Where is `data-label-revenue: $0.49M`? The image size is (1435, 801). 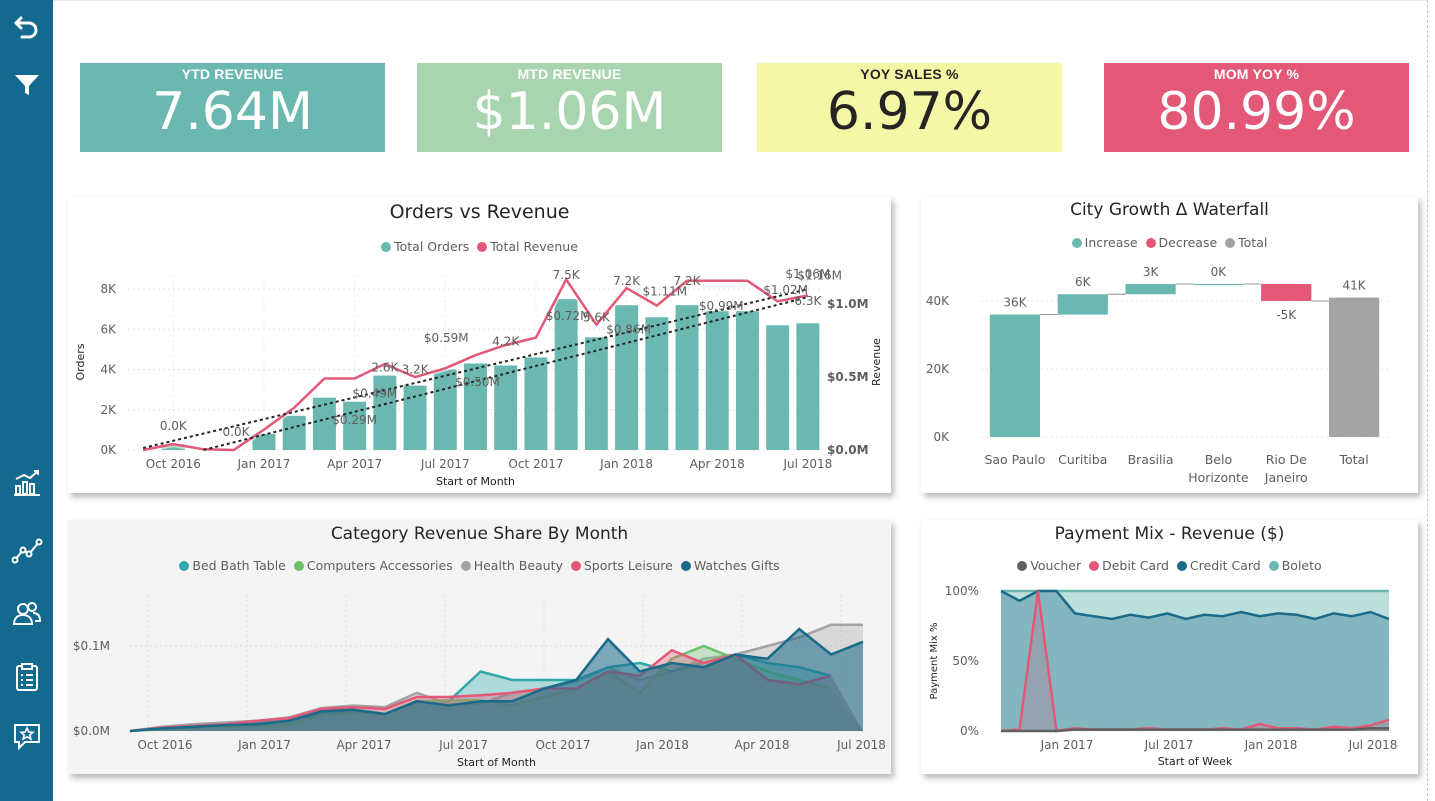
data-label-revenue: $0.49M is located at coordinates (374, 394).